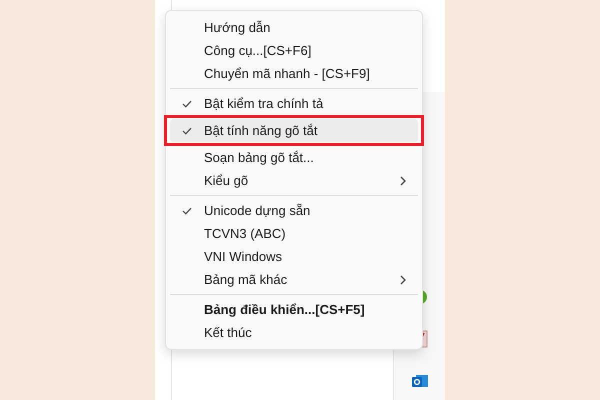 The width and height of the screenshot is (600, 400). What do you see at coordinates (261, 131) in the screenshot?
I see `menu-item-label: Bật tính năng gõ tắt` at bounding box center [261, 131].